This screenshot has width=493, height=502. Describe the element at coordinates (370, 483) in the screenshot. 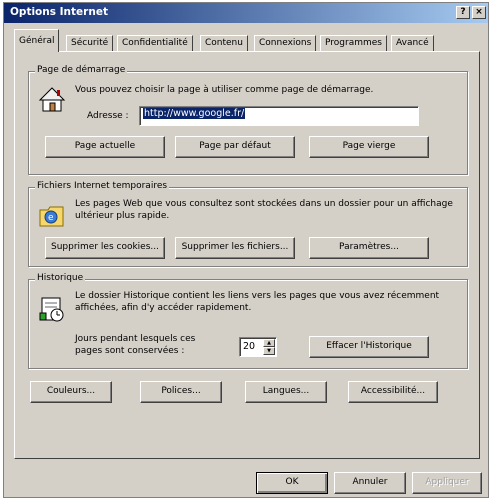

I see `cancel-button: Annuler` at that location.